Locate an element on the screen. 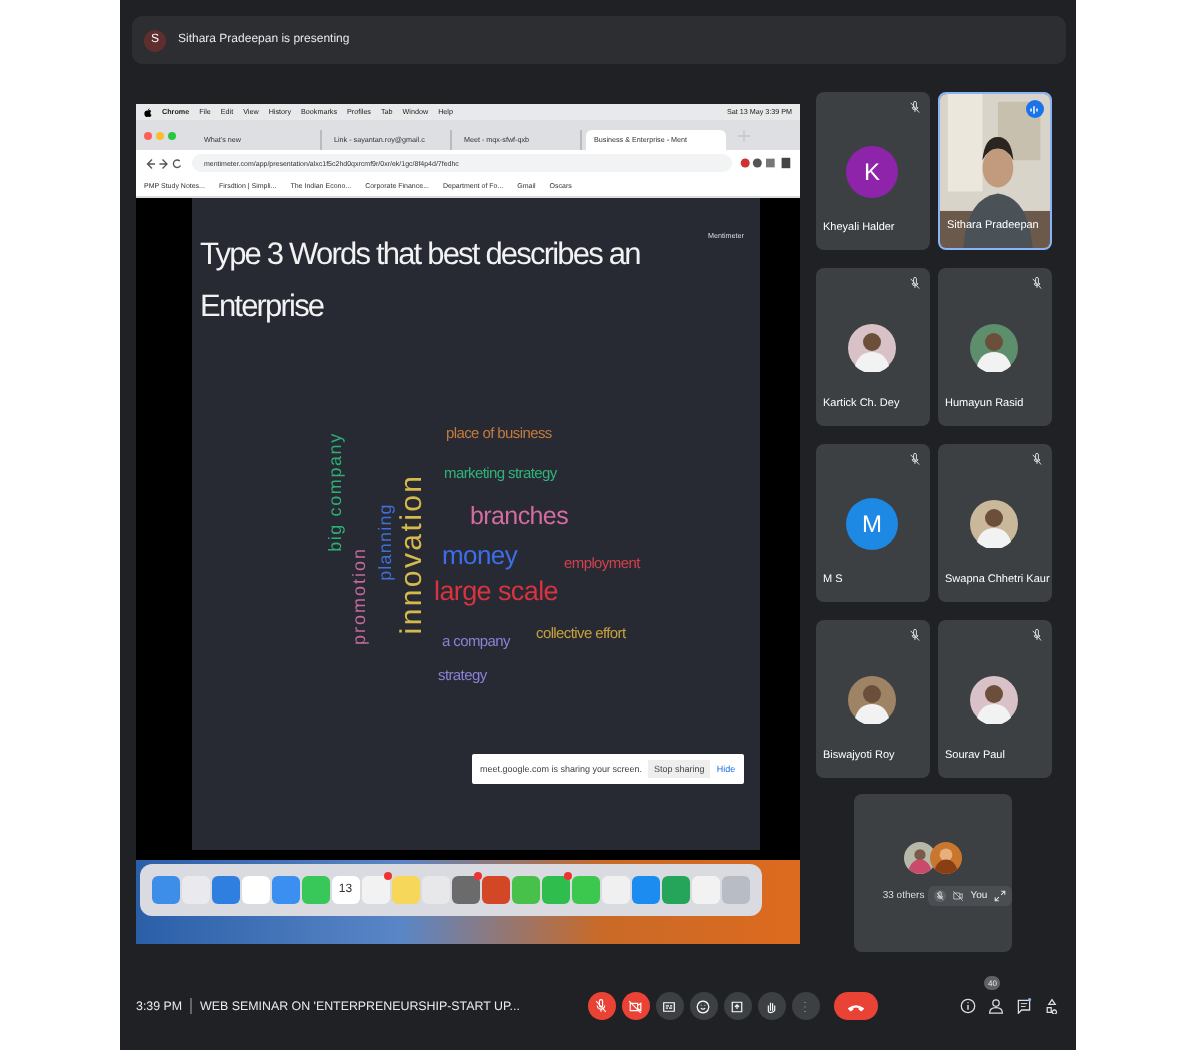 The width and height of the screenshot is (1180, 1050). expand-icon is located at coordinates (999, 895).